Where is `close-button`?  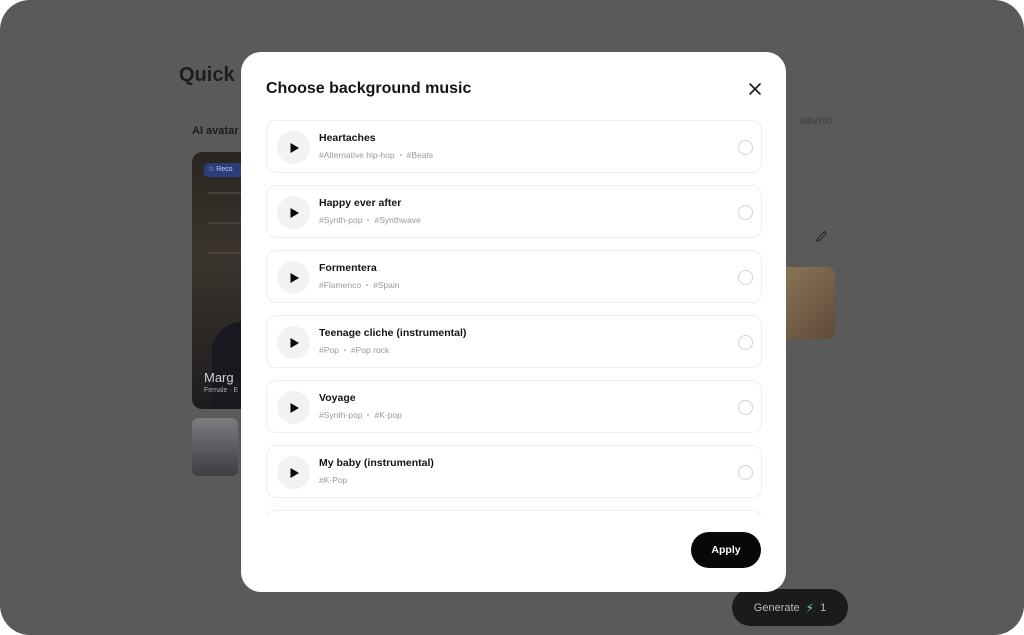 close-button is located at coordinates (755, 89).